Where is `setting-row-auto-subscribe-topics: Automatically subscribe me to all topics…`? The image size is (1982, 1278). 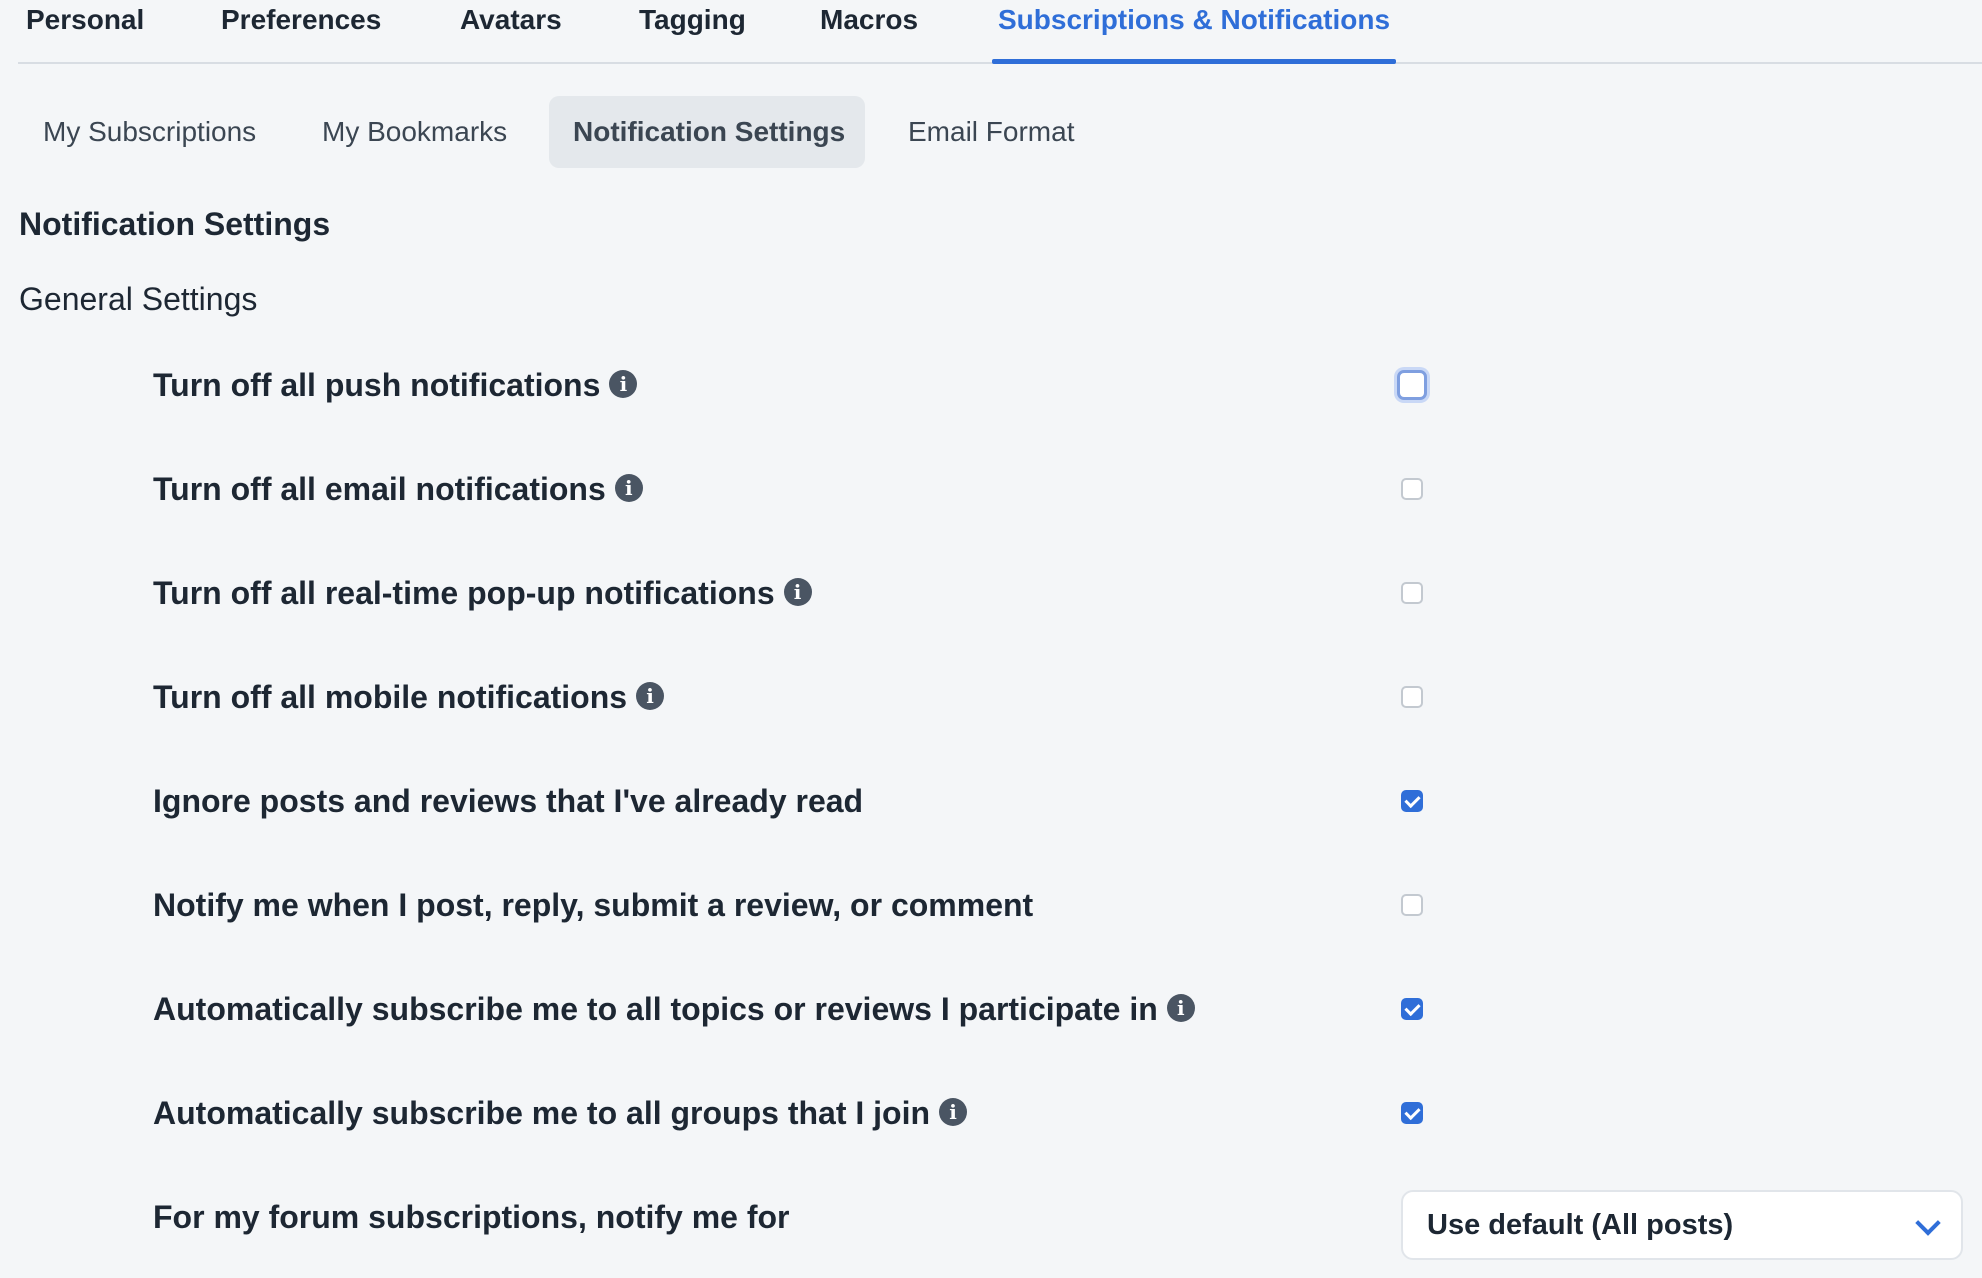
setting-row-auto-subscribe-topics: Automatically subscribe me to all topics… is located at coordinates (793, 1009).